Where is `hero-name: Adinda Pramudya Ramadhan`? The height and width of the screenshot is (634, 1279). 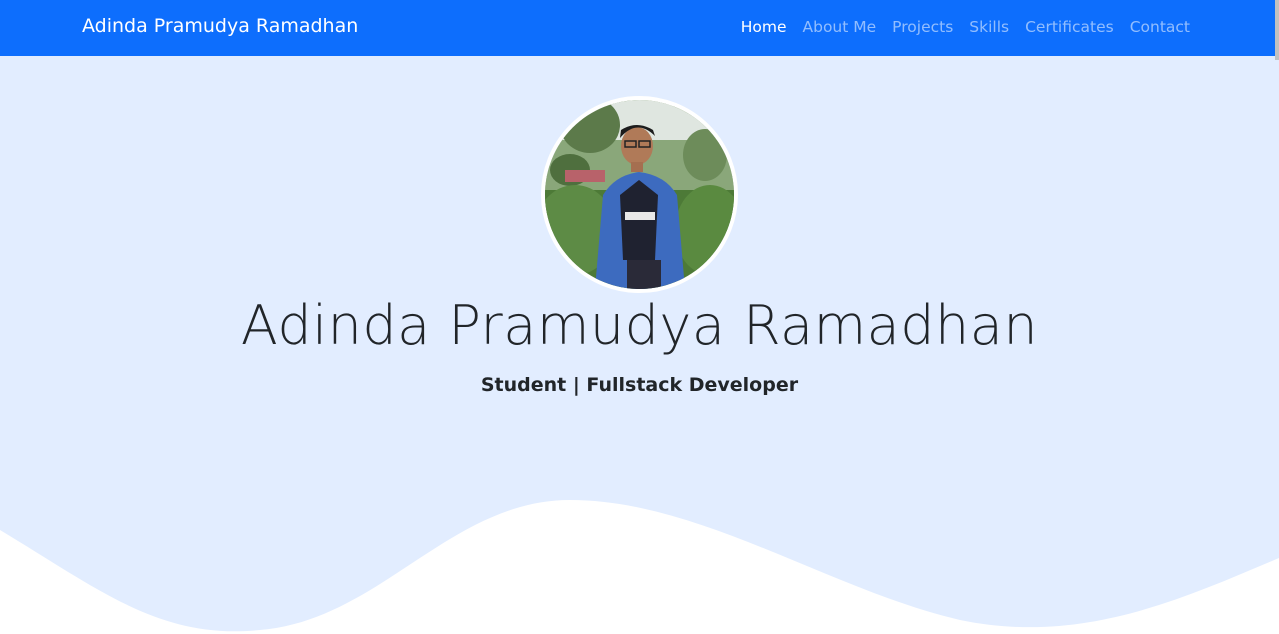 hero-name: Adinda Pramudya Ramadhan is located at coordinates (639, 325).